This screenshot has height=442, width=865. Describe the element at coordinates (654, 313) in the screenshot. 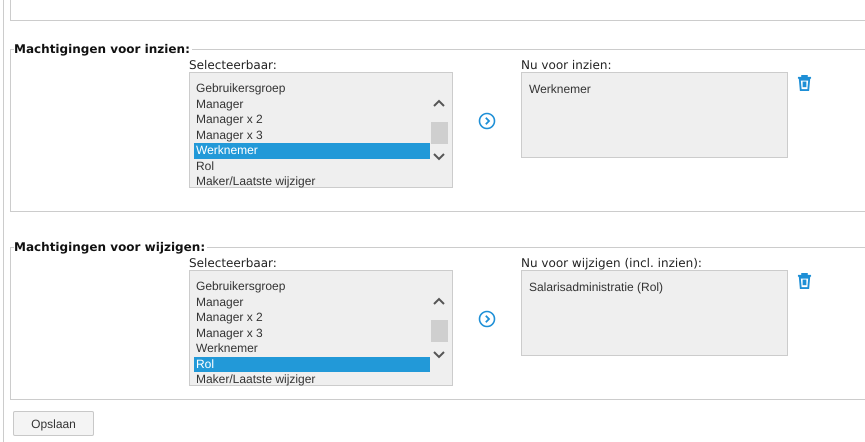

I see `selected-listbox: Salarisadministratie (Rol)` at that location.